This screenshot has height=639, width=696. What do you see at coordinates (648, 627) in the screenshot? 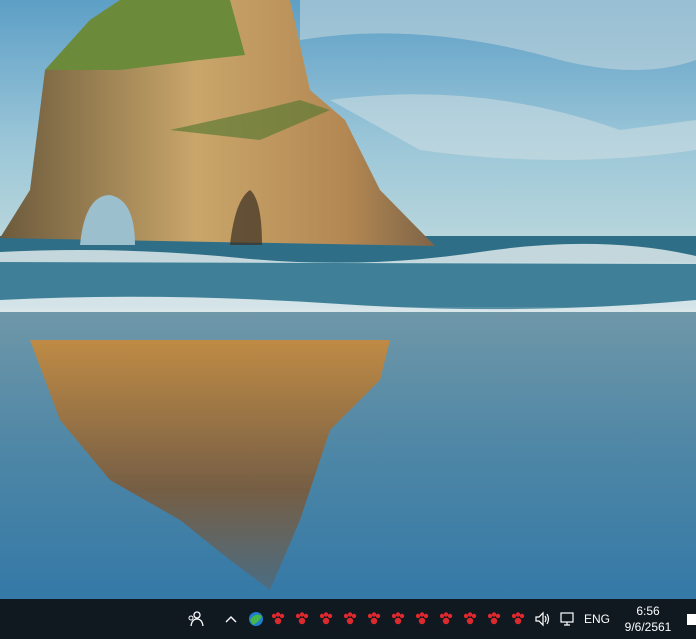
I see `clock-date: 9/6/2561` at bounding box center [648, 627].